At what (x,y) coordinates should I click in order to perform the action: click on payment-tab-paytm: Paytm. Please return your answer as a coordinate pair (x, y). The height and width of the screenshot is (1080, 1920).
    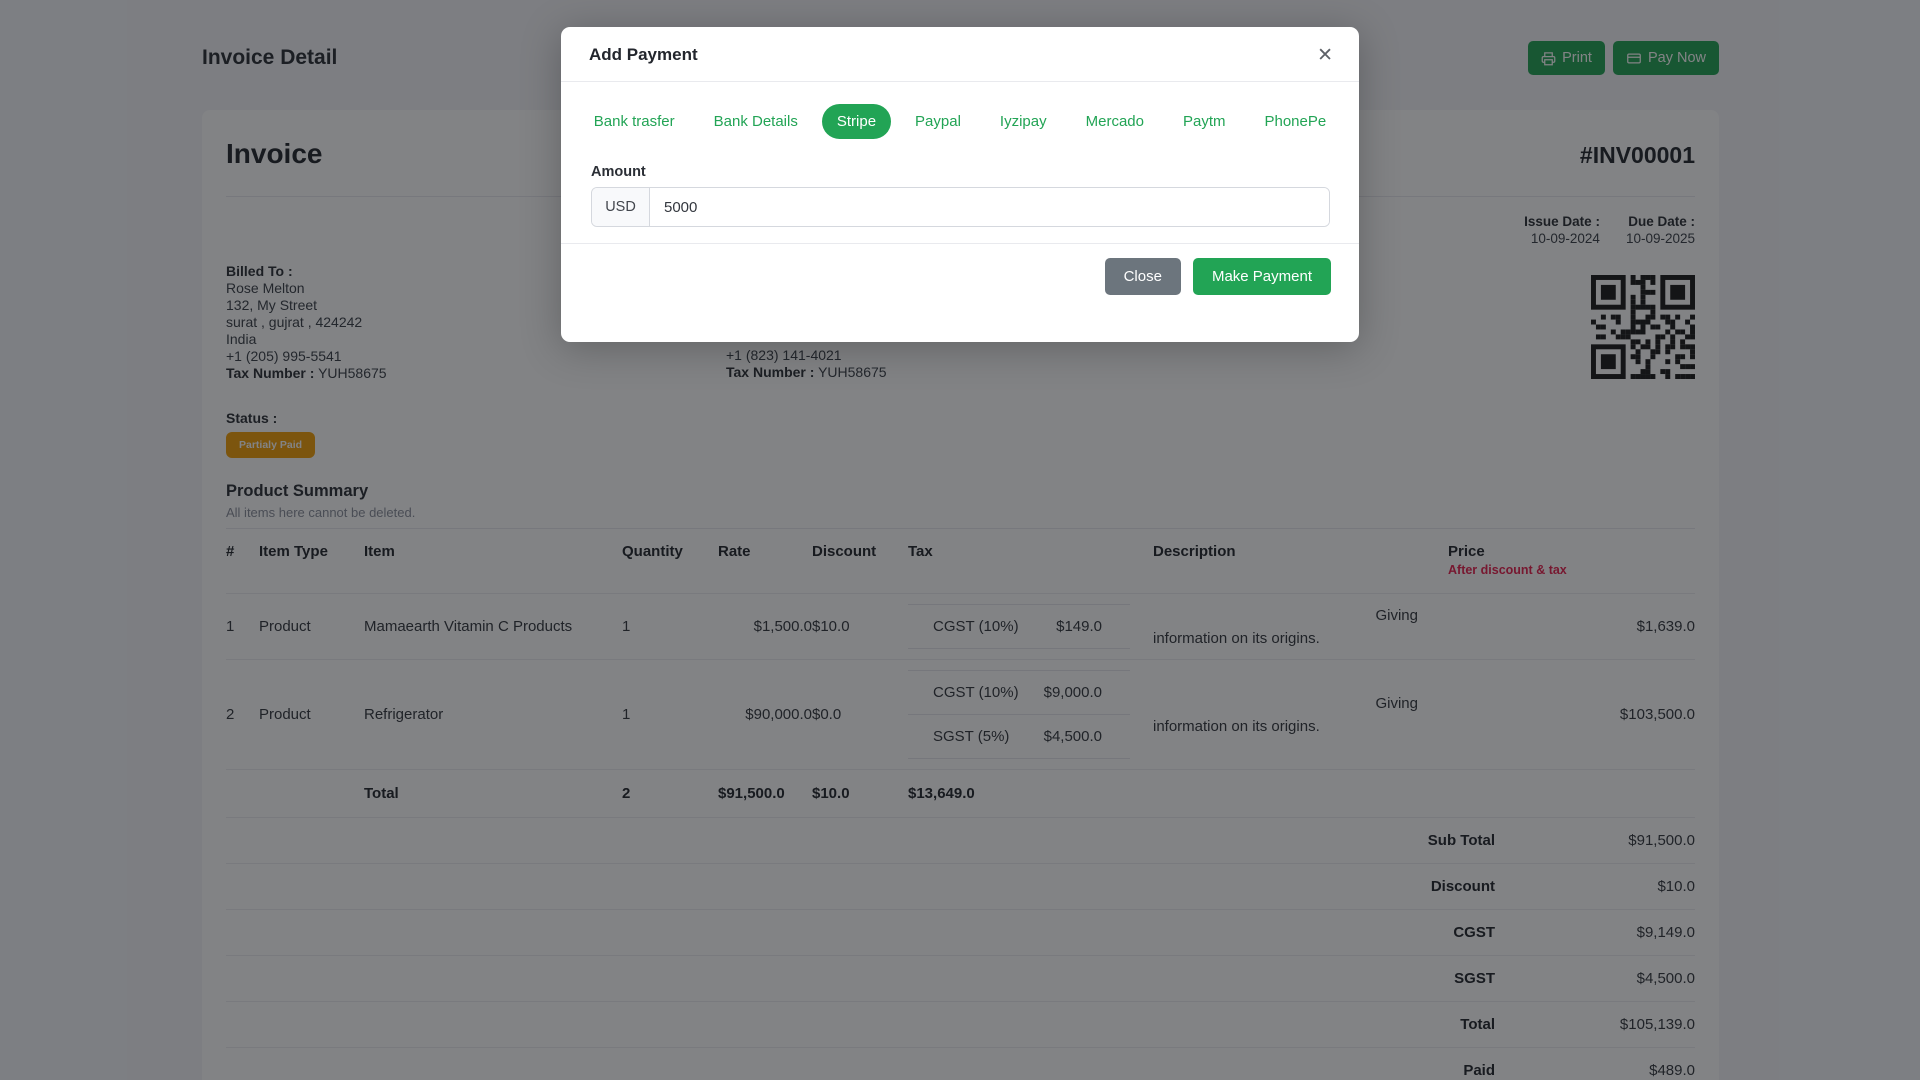
    Looking at the image, I should click on (1204, 121).